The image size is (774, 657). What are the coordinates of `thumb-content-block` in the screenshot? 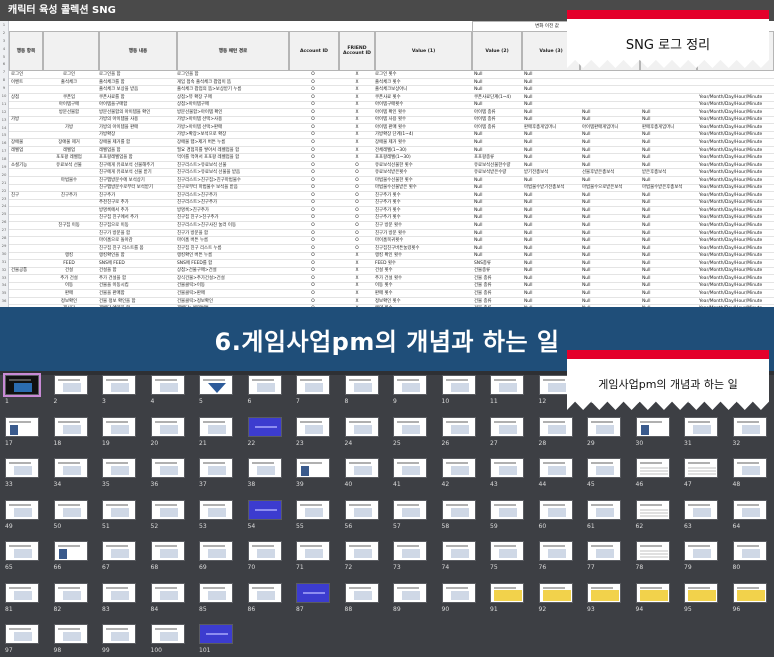 It's located at (23, 470).